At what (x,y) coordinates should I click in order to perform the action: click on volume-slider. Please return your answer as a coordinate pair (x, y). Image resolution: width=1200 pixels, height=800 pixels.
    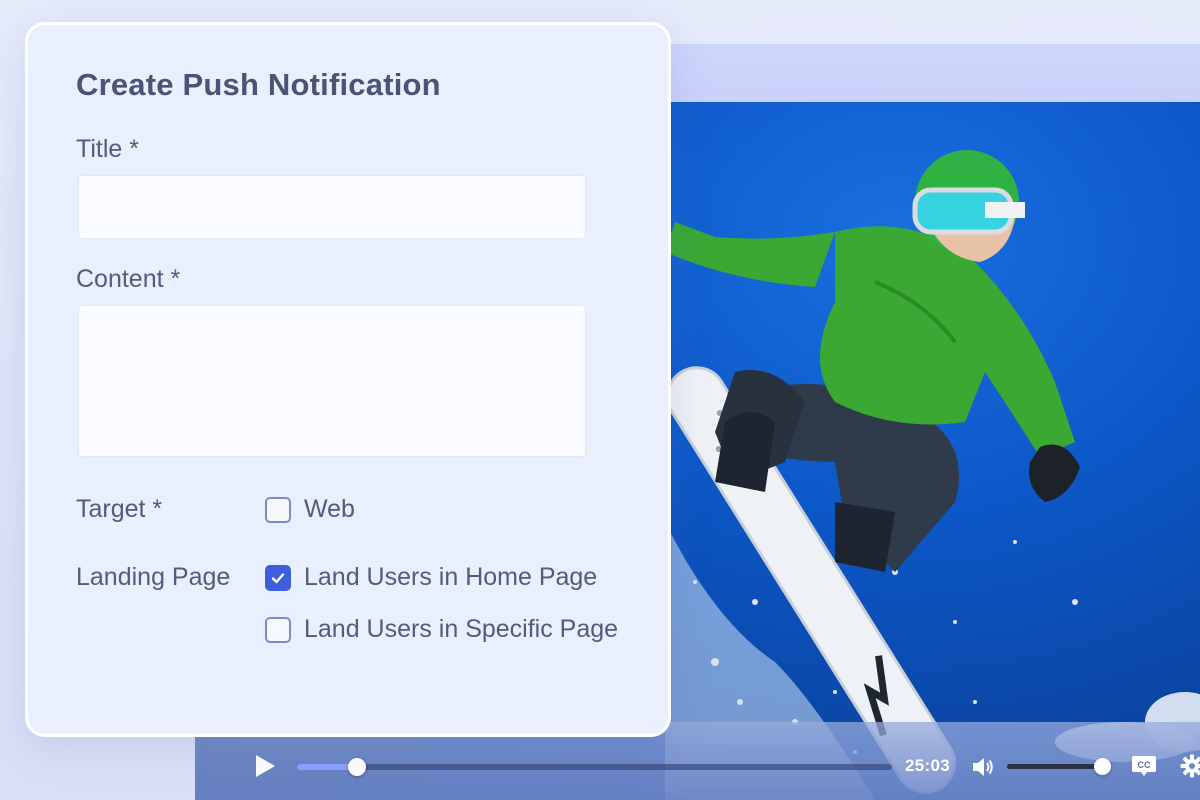
    Looking at the image, I should click on (1059, 766).